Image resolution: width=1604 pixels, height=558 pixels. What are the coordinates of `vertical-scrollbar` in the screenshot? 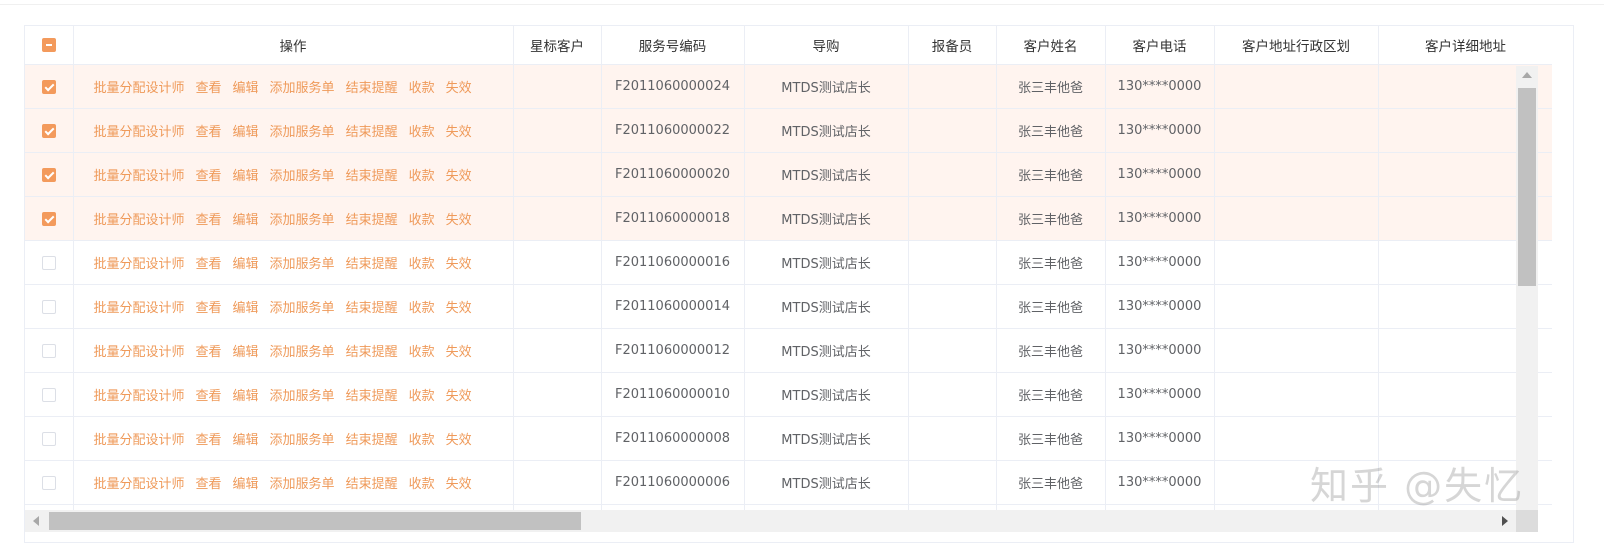 It's located at (1527, 293).